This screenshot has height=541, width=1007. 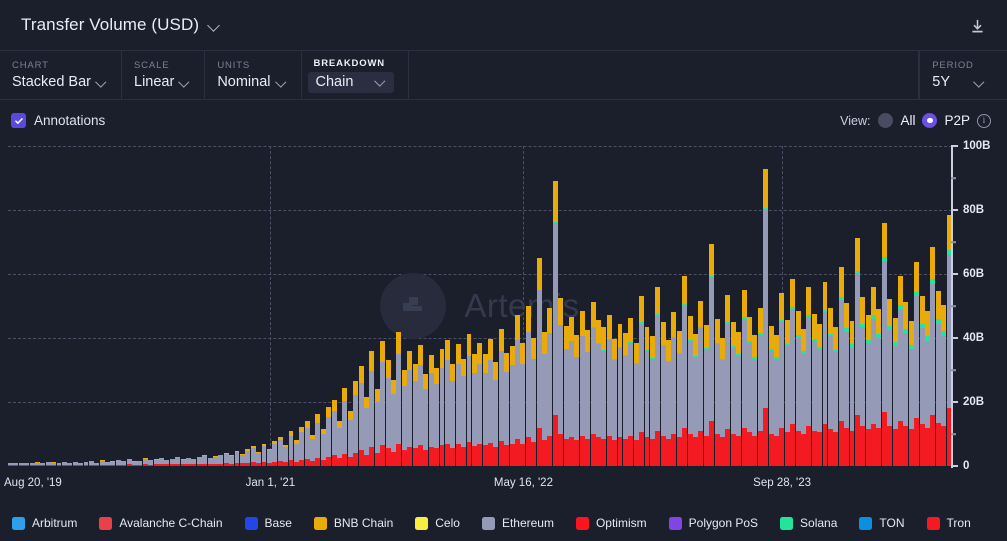 What do you see at coordinates (907, 120) in the screenshot?
I see `radio-all-label: All` at bounding box center [907, 120].